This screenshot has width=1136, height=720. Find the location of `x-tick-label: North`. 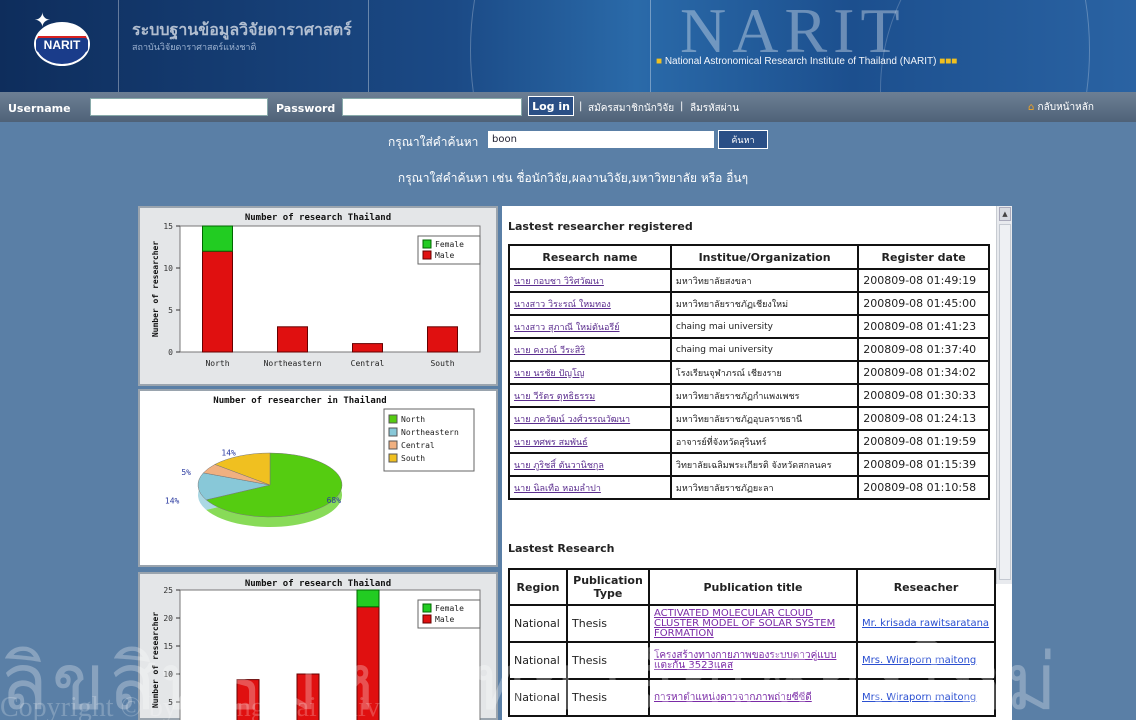

x-tick-label: North is located at coordinates (217, 363).